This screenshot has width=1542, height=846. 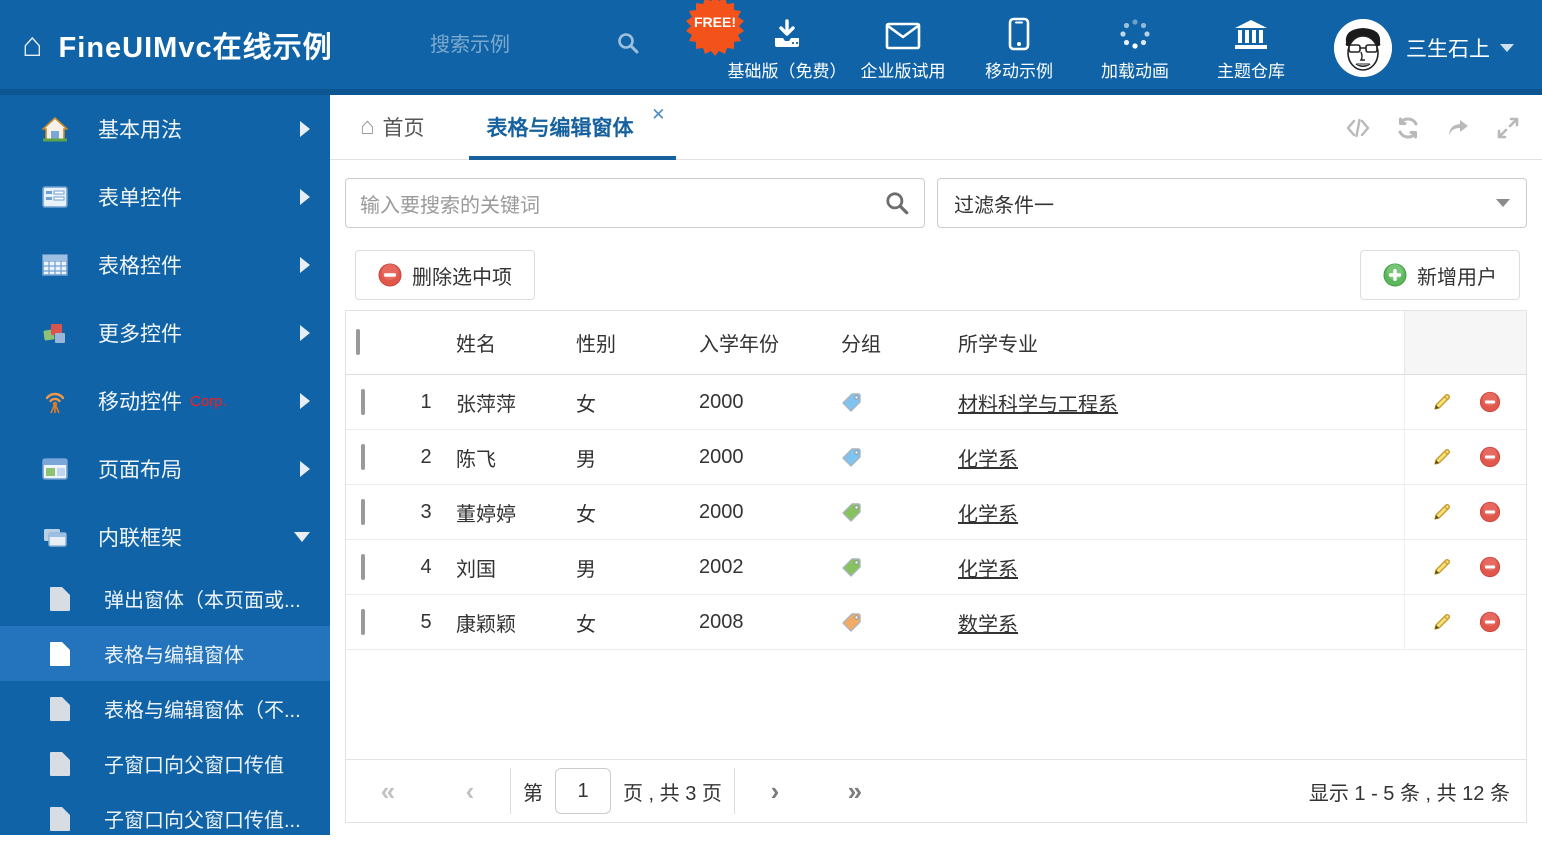 I want to click on first-page-button: «, so click(x=388, y=791).